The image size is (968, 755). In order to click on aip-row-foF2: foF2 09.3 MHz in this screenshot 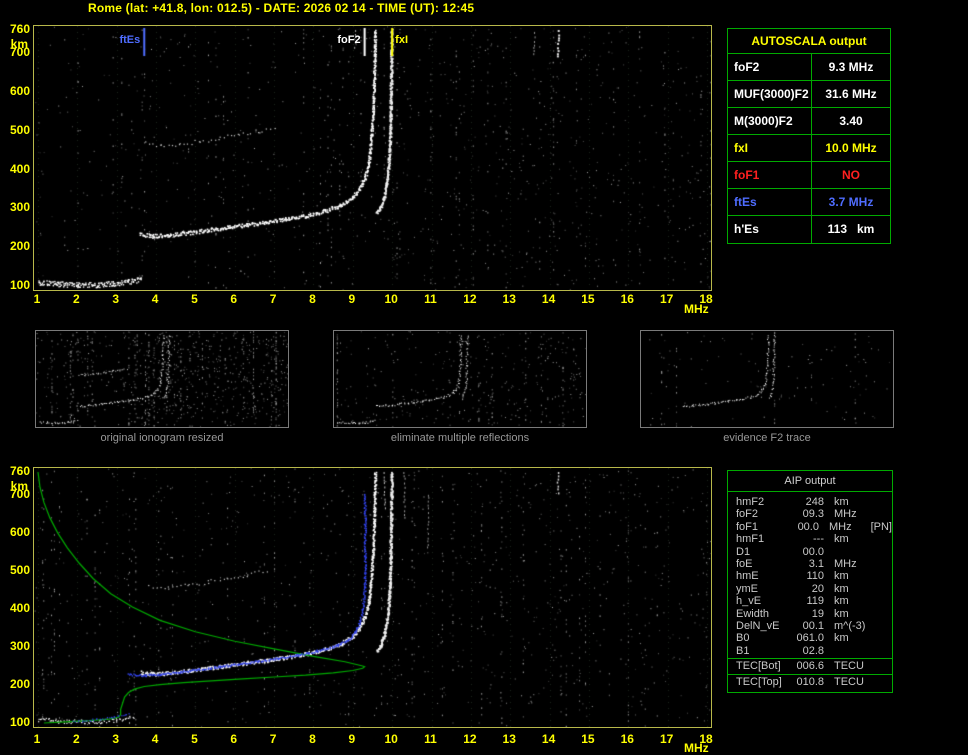, I will do `click(810, 514)`.